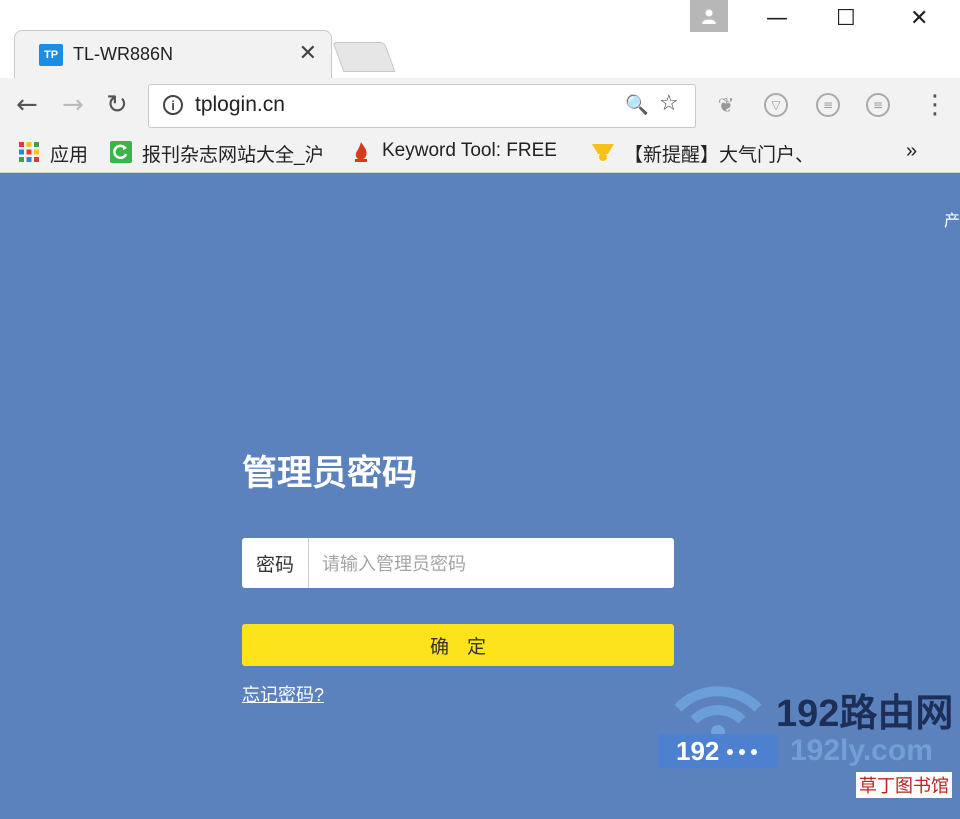  I want to click on apps-grid-icon, so click(29, 152).